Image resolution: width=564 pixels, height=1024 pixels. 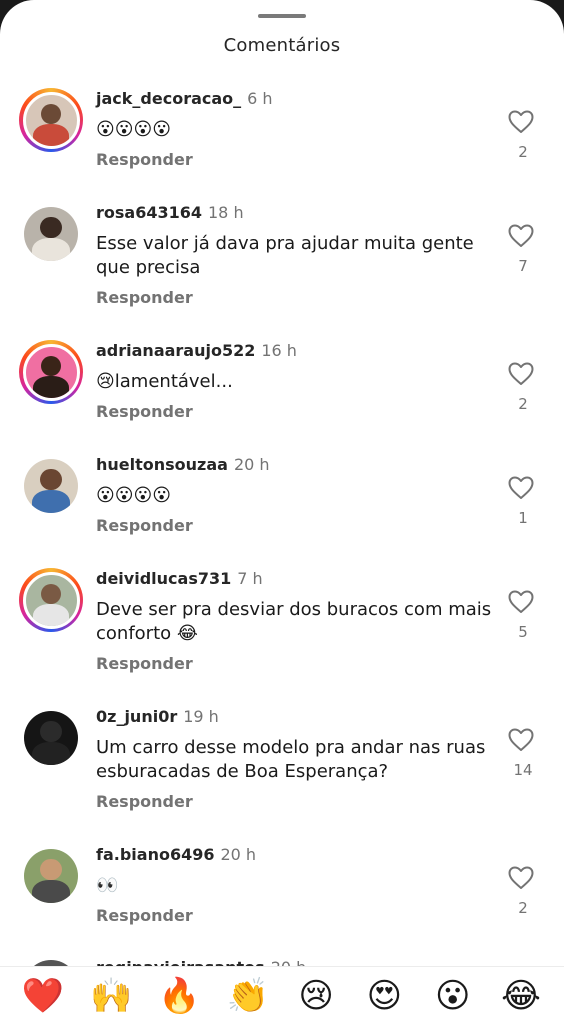 What do you see at coordinates (282, 995) in the screenshot?
I see `emoji-reaction-bar: ❤️ 🙌 🔥 👏 😢 😍 😮 😂` at bounding box center [282, 995].